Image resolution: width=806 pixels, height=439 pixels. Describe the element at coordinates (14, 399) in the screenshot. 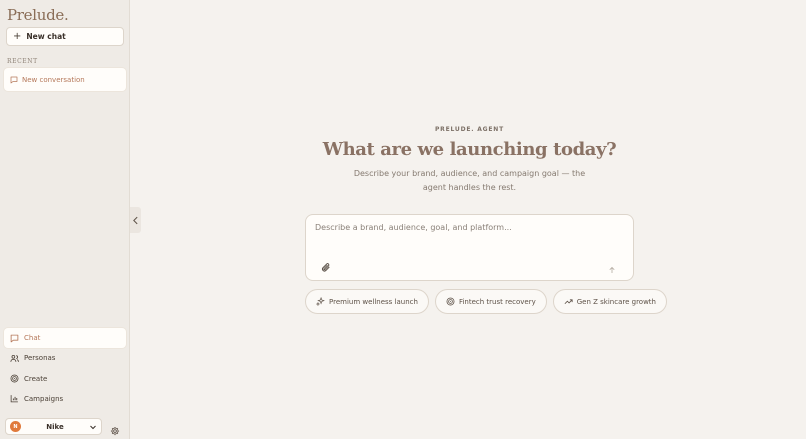

I see `bar-chart-icon` at that location.